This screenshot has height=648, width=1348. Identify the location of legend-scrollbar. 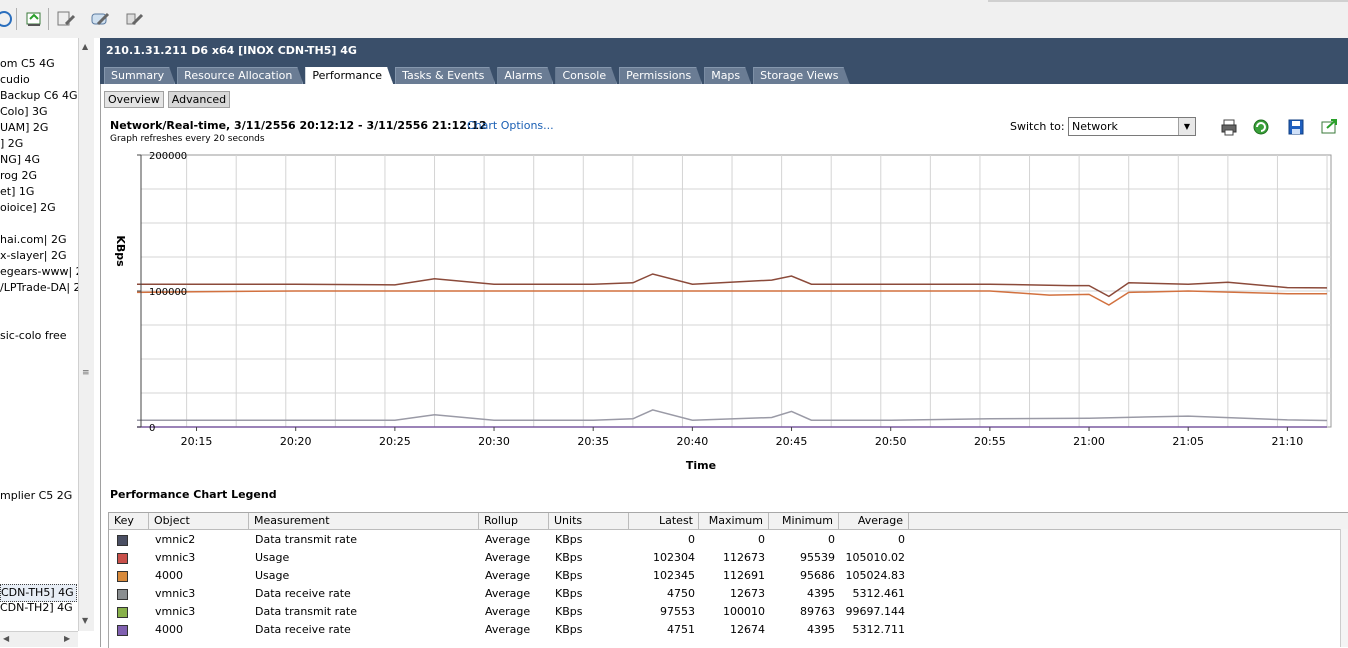
(1344, 588).